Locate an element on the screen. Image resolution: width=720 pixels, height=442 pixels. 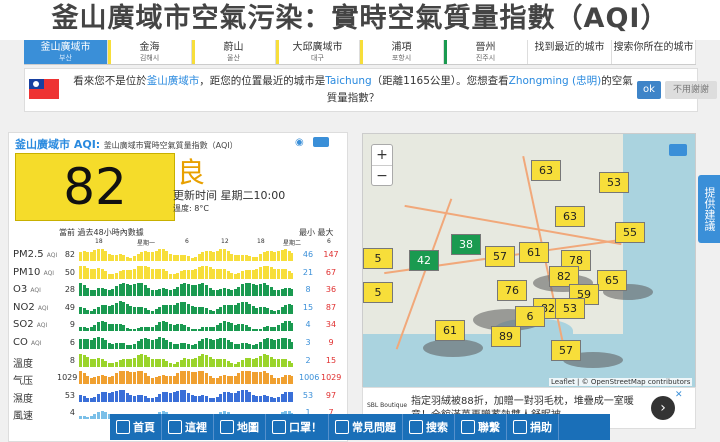
nav-item-4: 浦項 포항시 is located at coordinates (402, 52).